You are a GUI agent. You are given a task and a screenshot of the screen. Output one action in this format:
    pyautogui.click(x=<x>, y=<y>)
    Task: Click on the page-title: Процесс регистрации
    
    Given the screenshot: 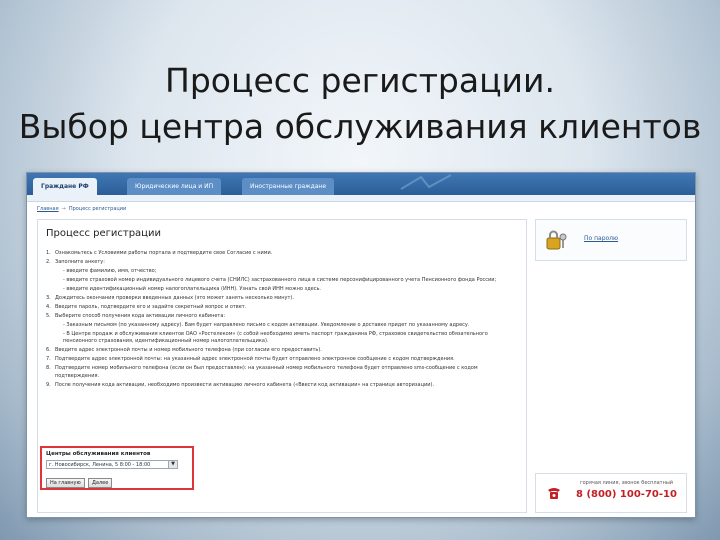 What is the action you would take?
    pyautogui.click(x=103, y=233)
    